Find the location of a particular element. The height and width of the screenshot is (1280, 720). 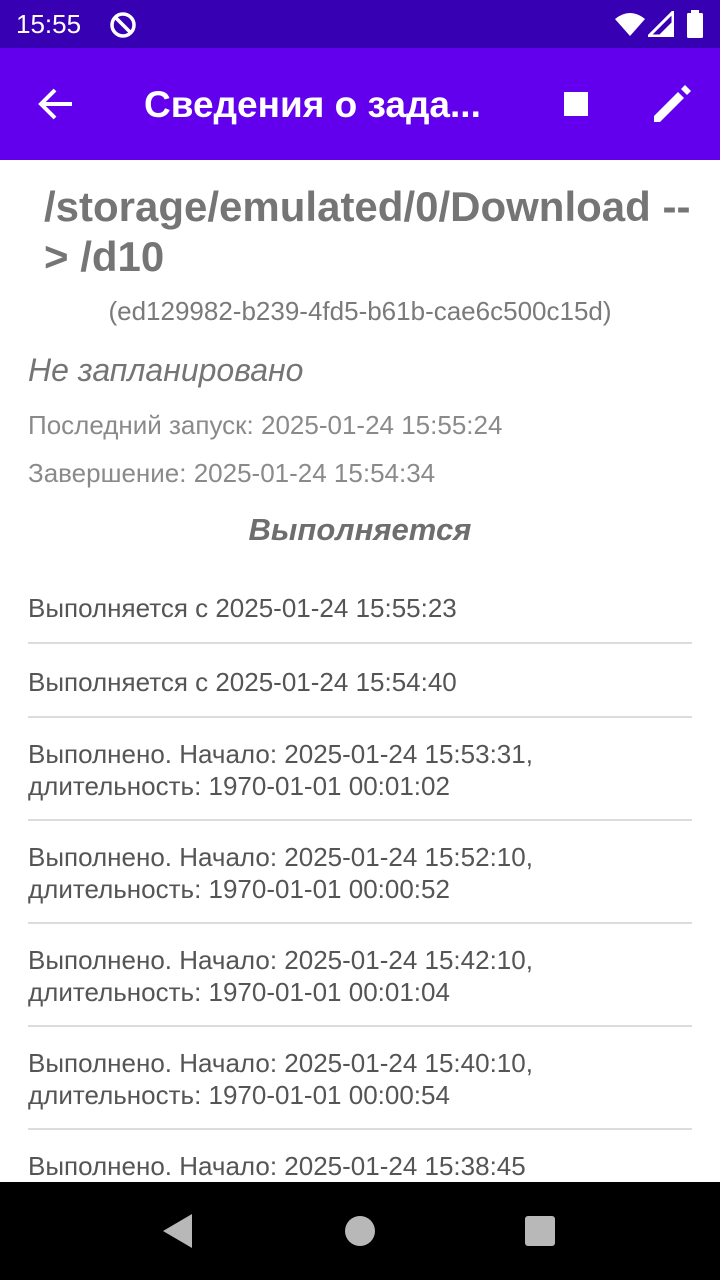

history-title: Выполняется is located at coordinates (360, 529).